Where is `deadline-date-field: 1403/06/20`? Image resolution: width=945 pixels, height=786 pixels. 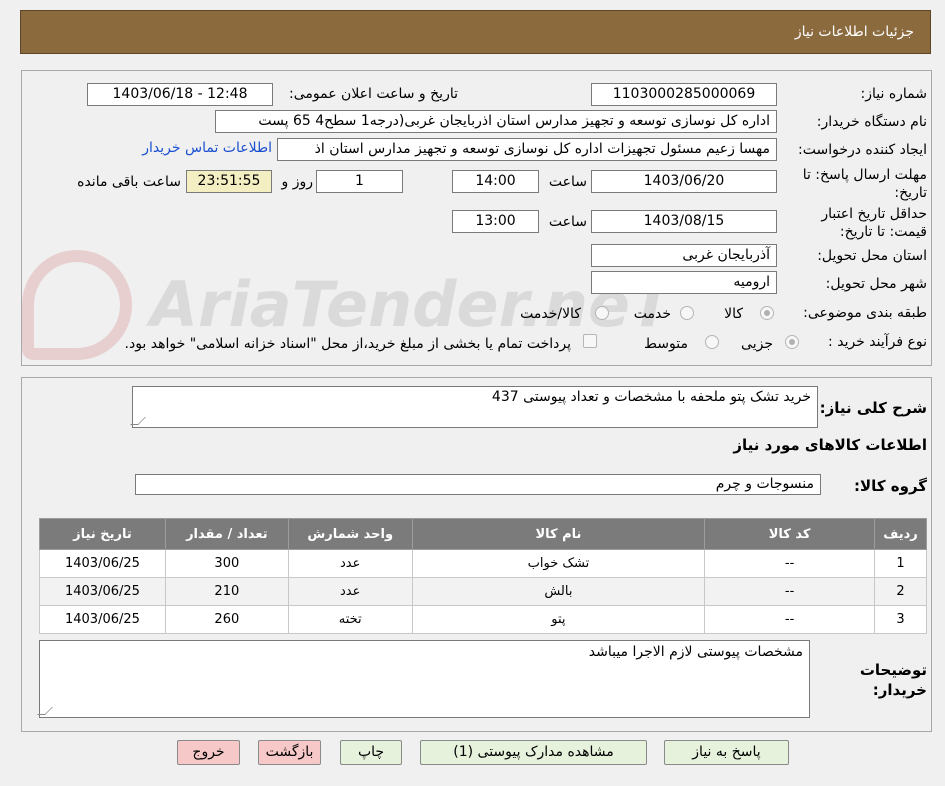 deadline-date-field: 1403/06/20 is located at coordinates (684, 181).